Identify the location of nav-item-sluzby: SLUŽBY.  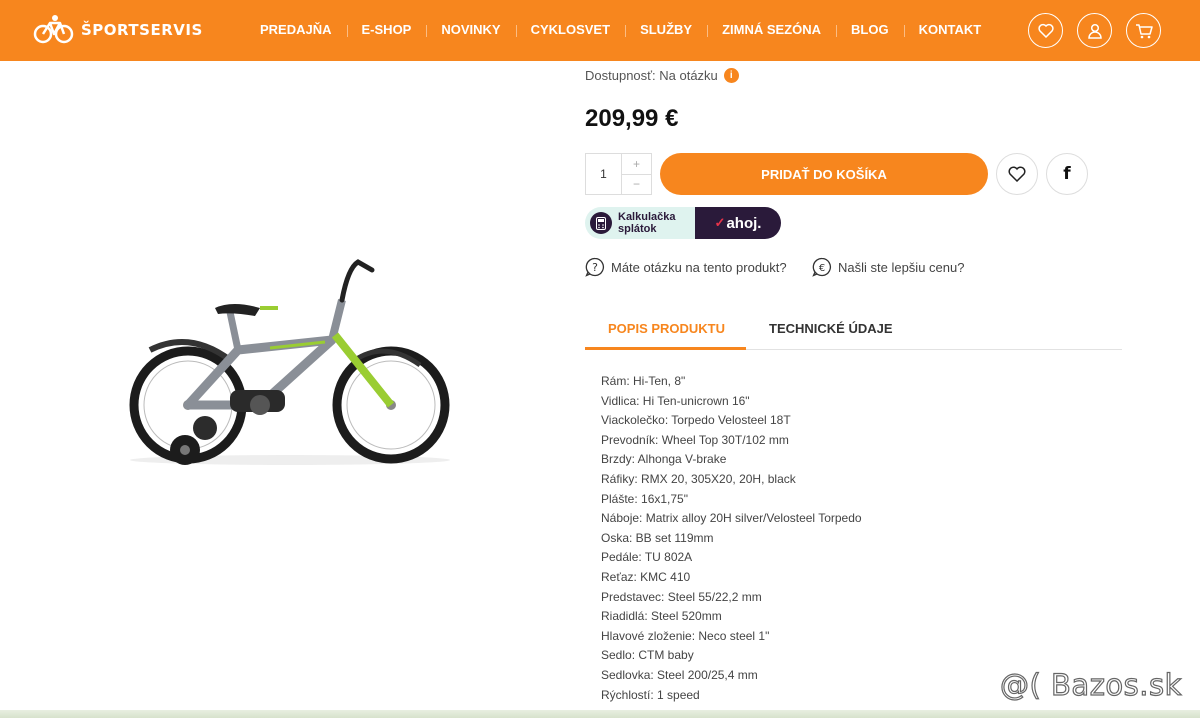
(666, 29).